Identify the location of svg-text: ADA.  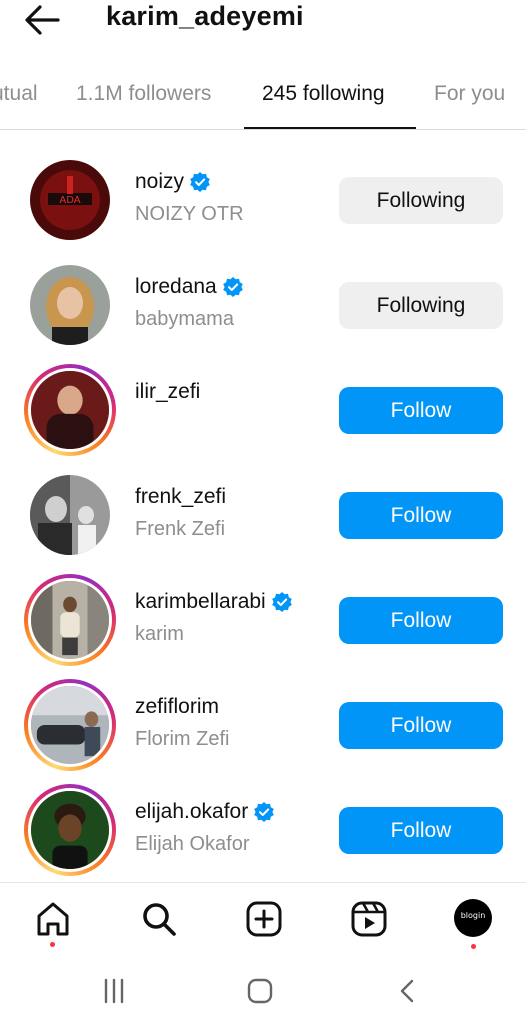
(69, 200).